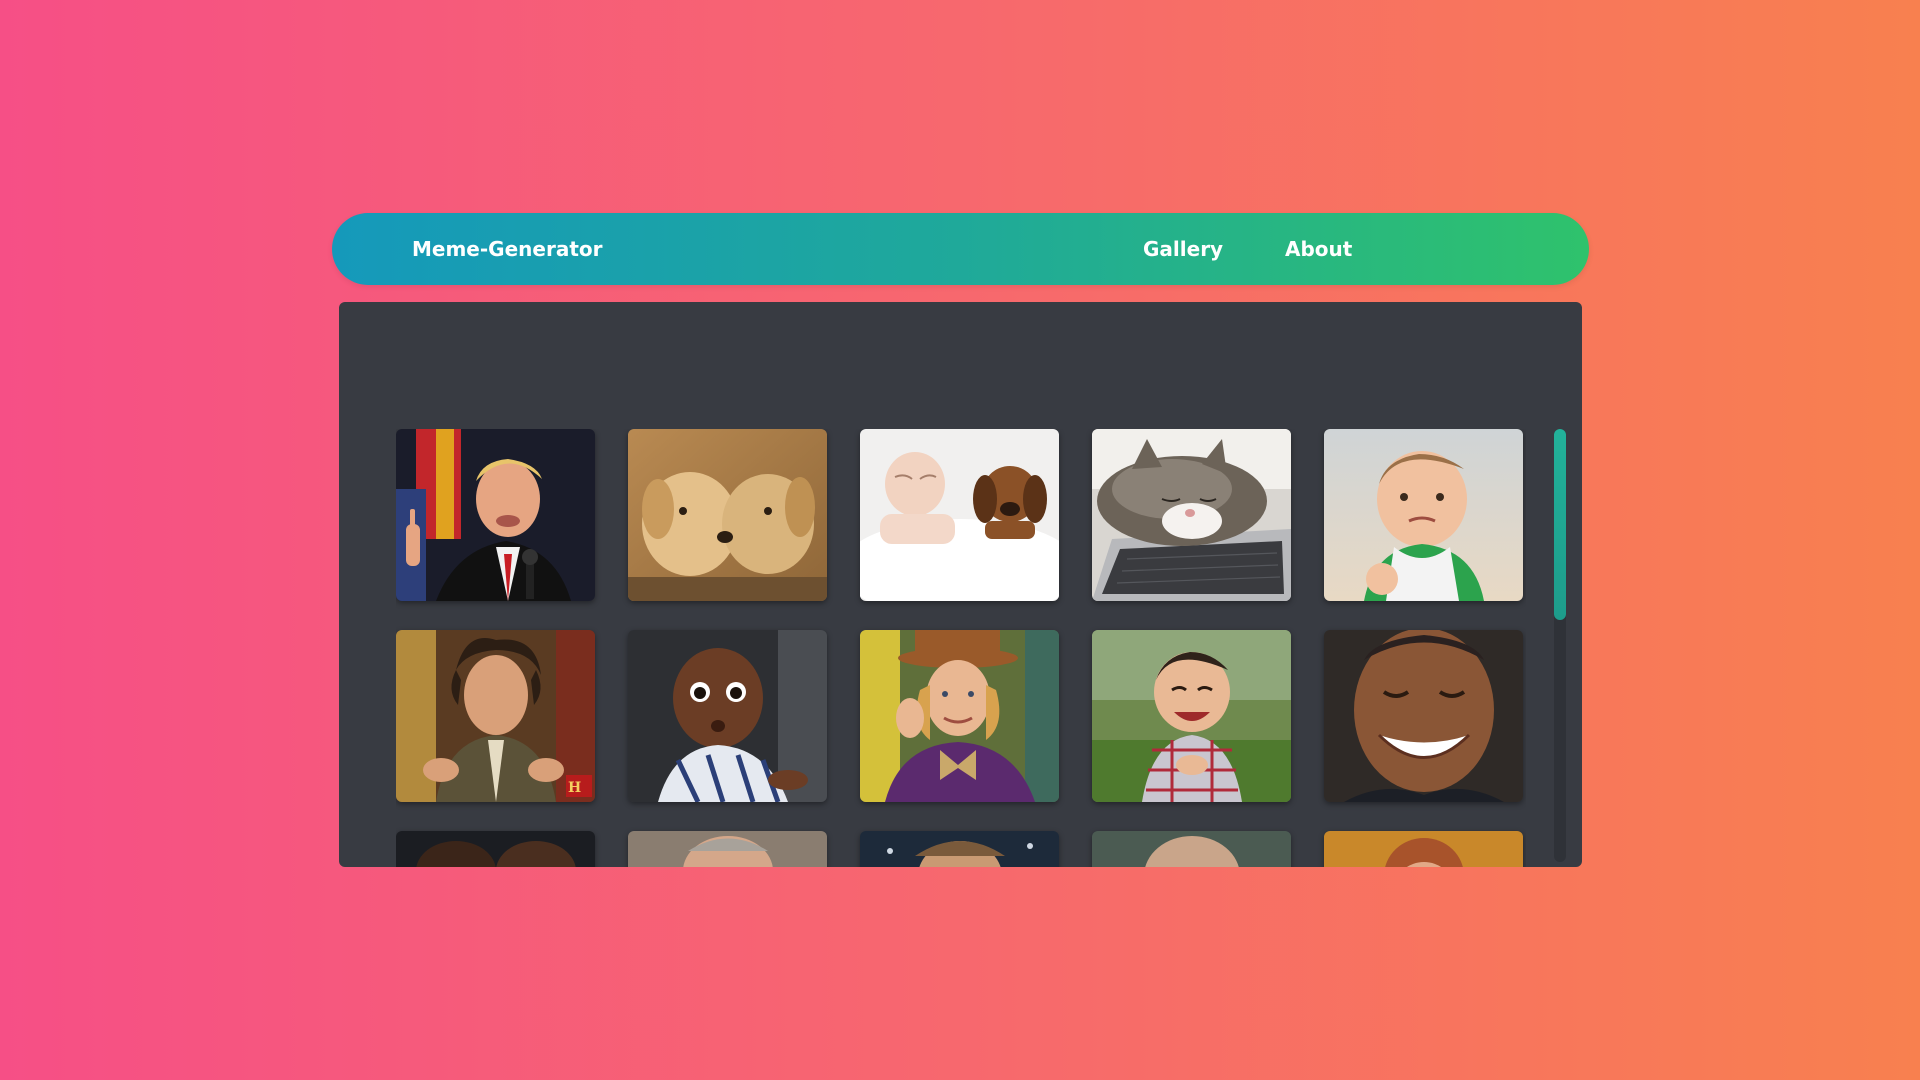 The height and width of the screenshot is (1080, 1920). I want to click on brand-logo-link: Meme-Generator, so click(507, 249).